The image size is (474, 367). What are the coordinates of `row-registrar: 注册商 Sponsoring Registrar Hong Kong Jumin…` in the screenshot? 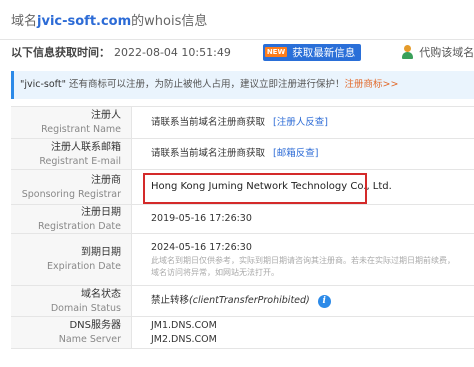 It's located at (242, 187).